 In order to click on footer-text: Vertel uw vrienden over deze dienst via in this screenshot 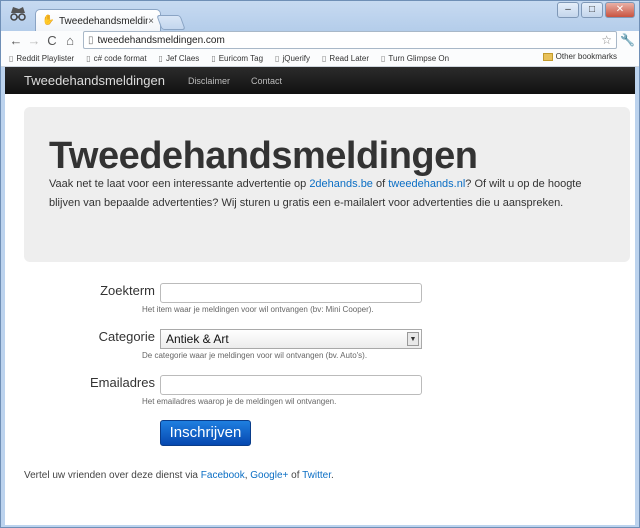, I will do `click(112, 475)`.